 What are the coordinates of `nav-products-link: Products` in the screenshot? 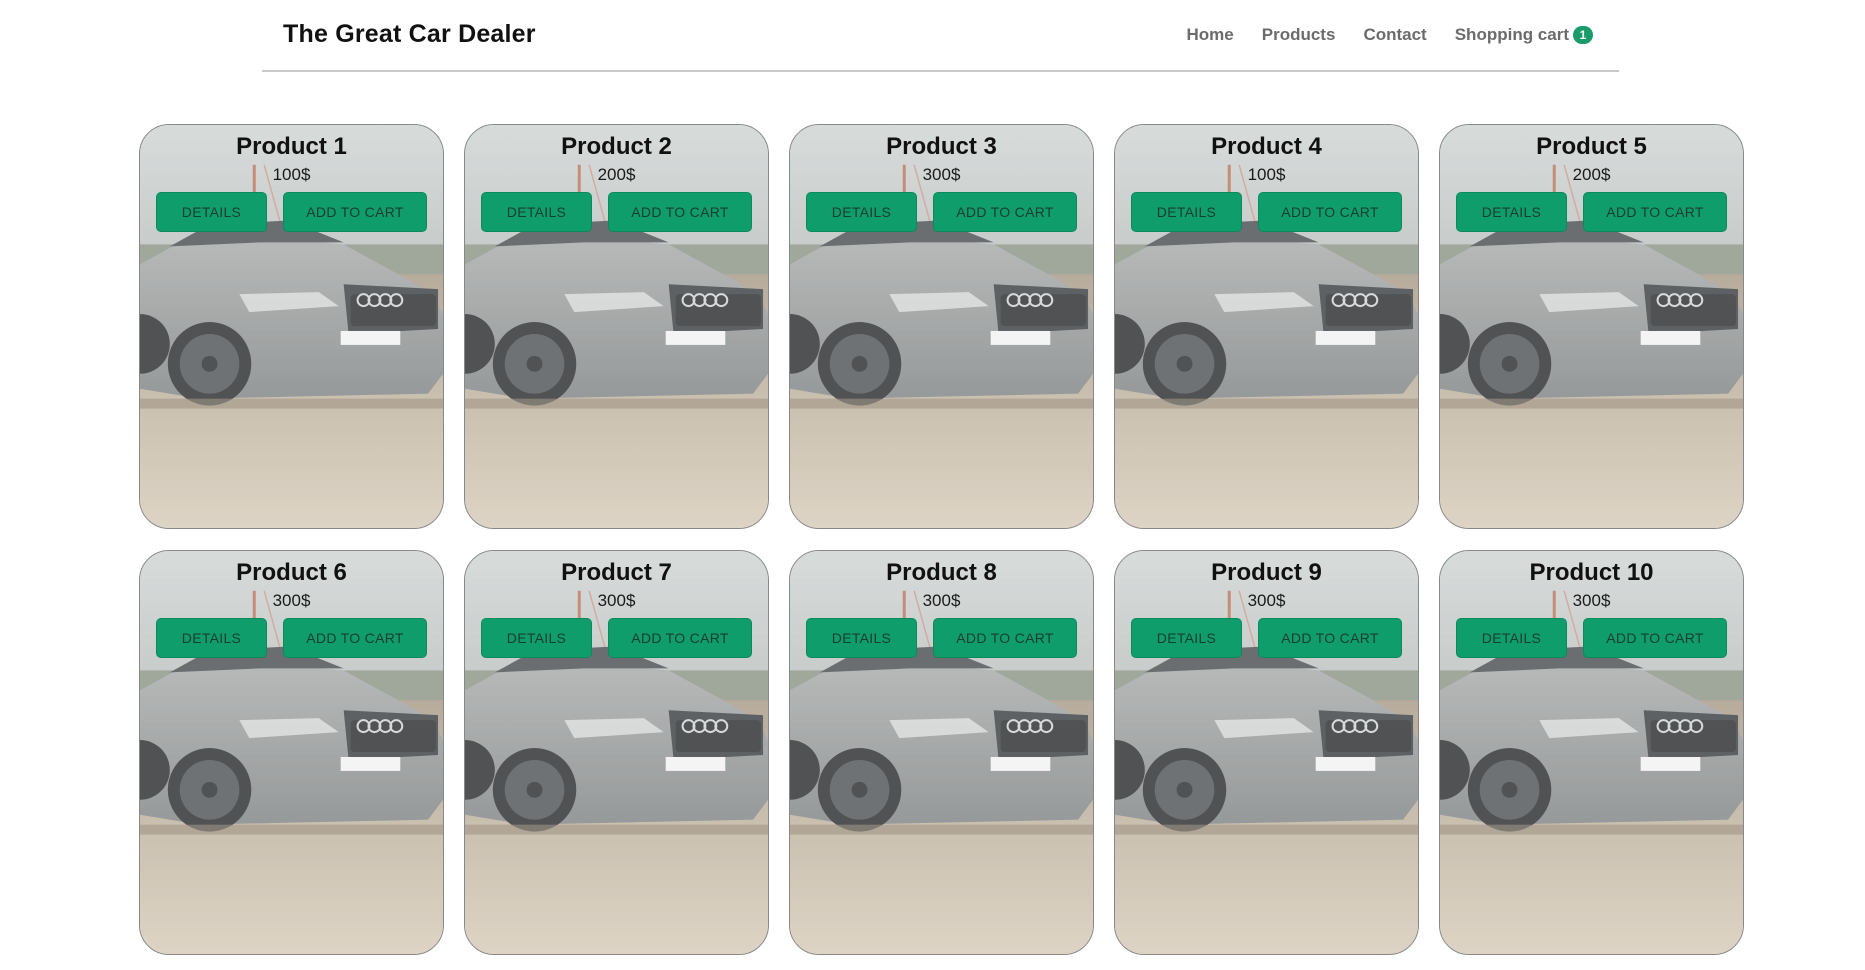 It's located at (1299, 35).